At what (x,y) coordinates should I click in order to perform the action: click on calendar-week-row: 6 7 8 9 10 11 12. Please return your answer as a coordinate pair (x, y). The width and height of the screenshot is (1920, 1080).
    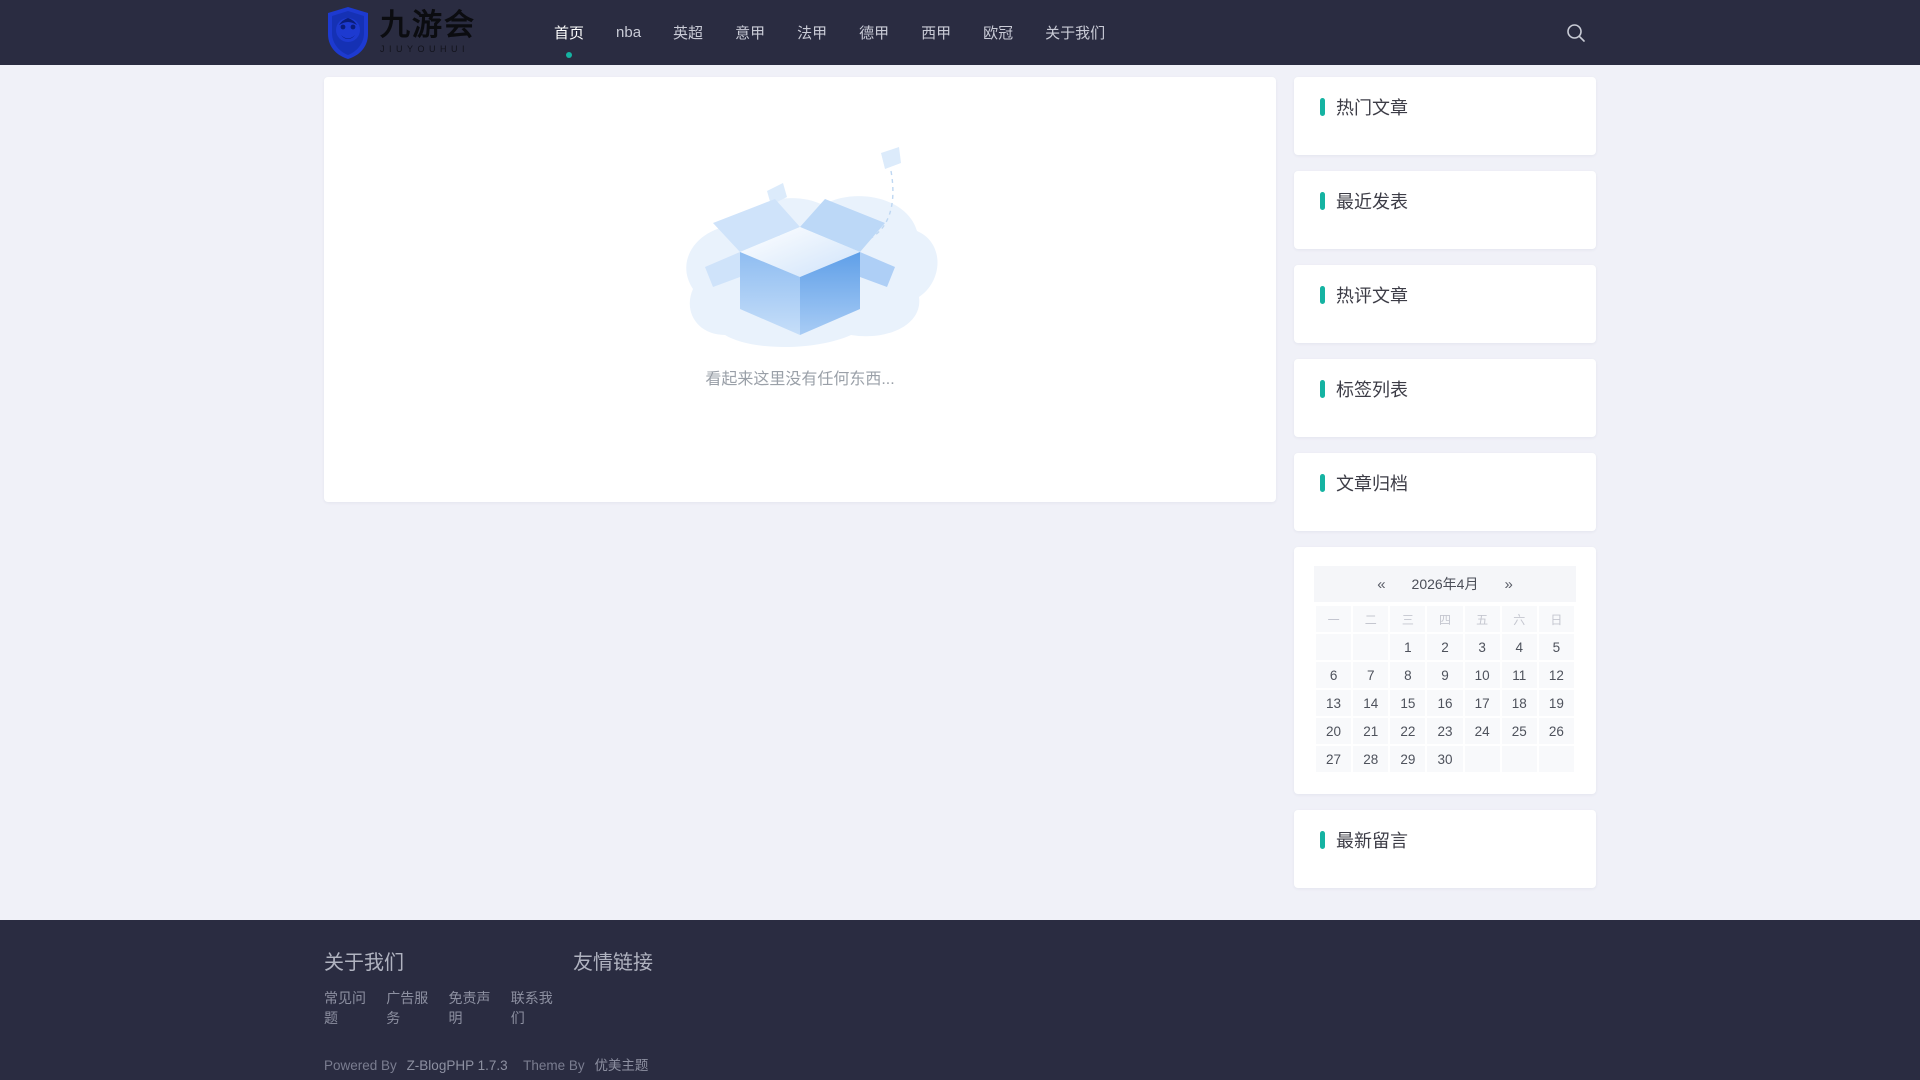
    Looking at the image, I should click on (1445, 675).